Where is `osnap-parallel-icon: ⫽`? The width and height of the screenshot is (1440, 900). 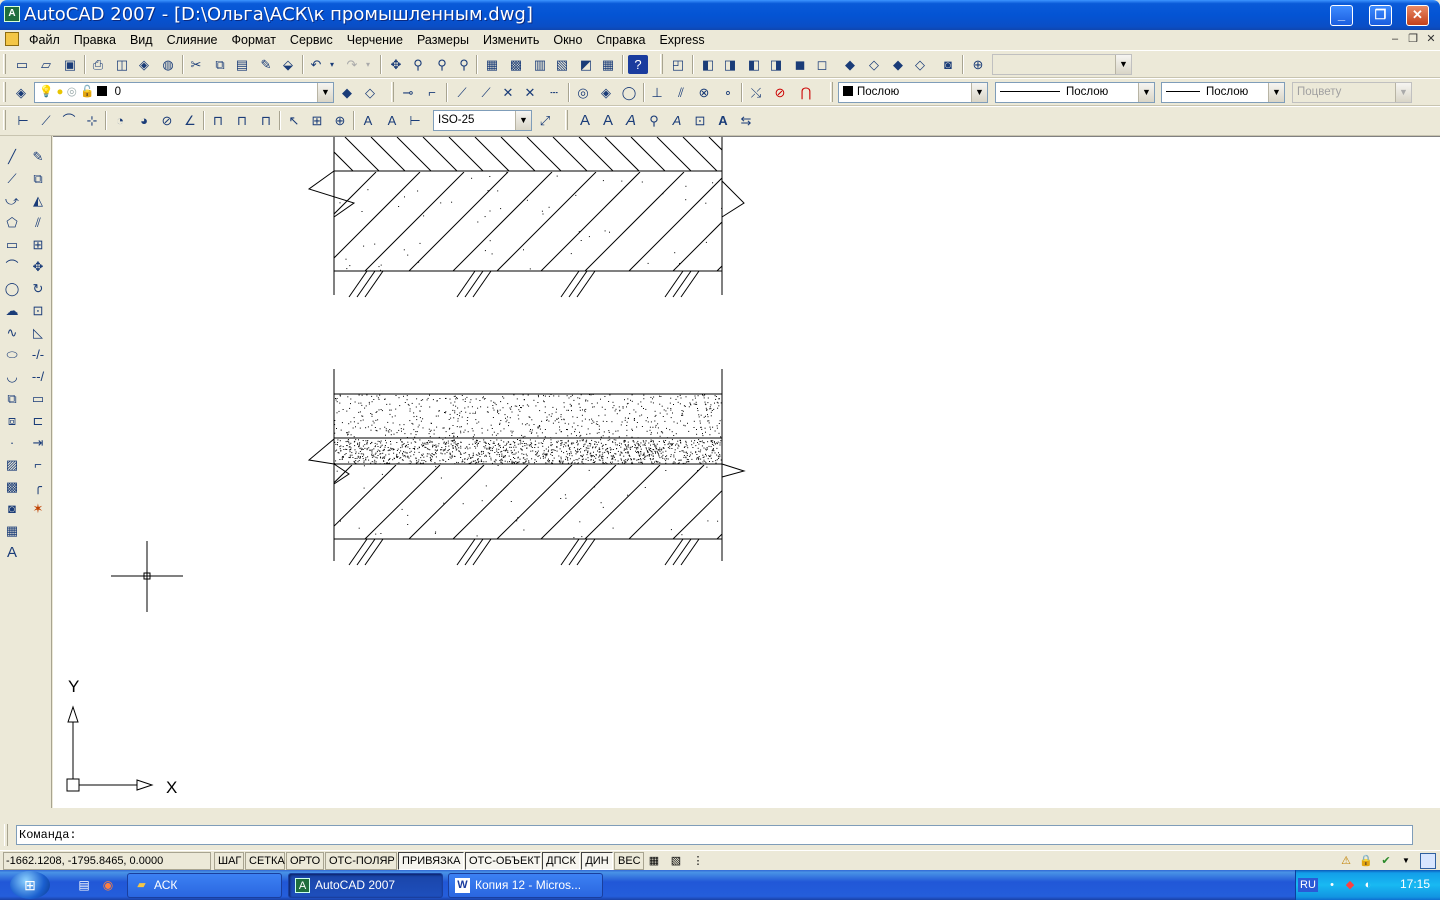 osnap-parallel-icon: ⫽ is located at coordinates (681, 92).